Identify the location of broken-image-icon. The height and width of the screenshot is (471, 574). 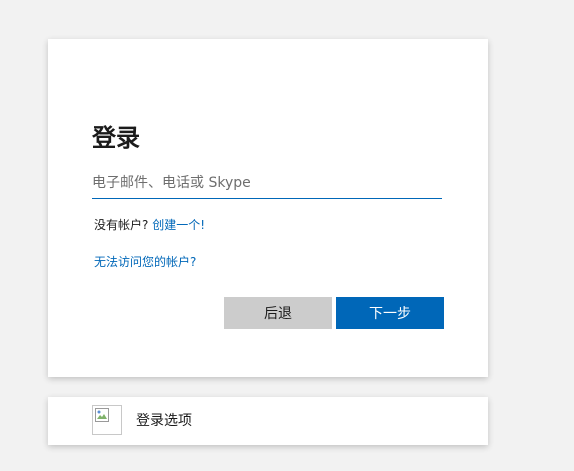
(107, 420).